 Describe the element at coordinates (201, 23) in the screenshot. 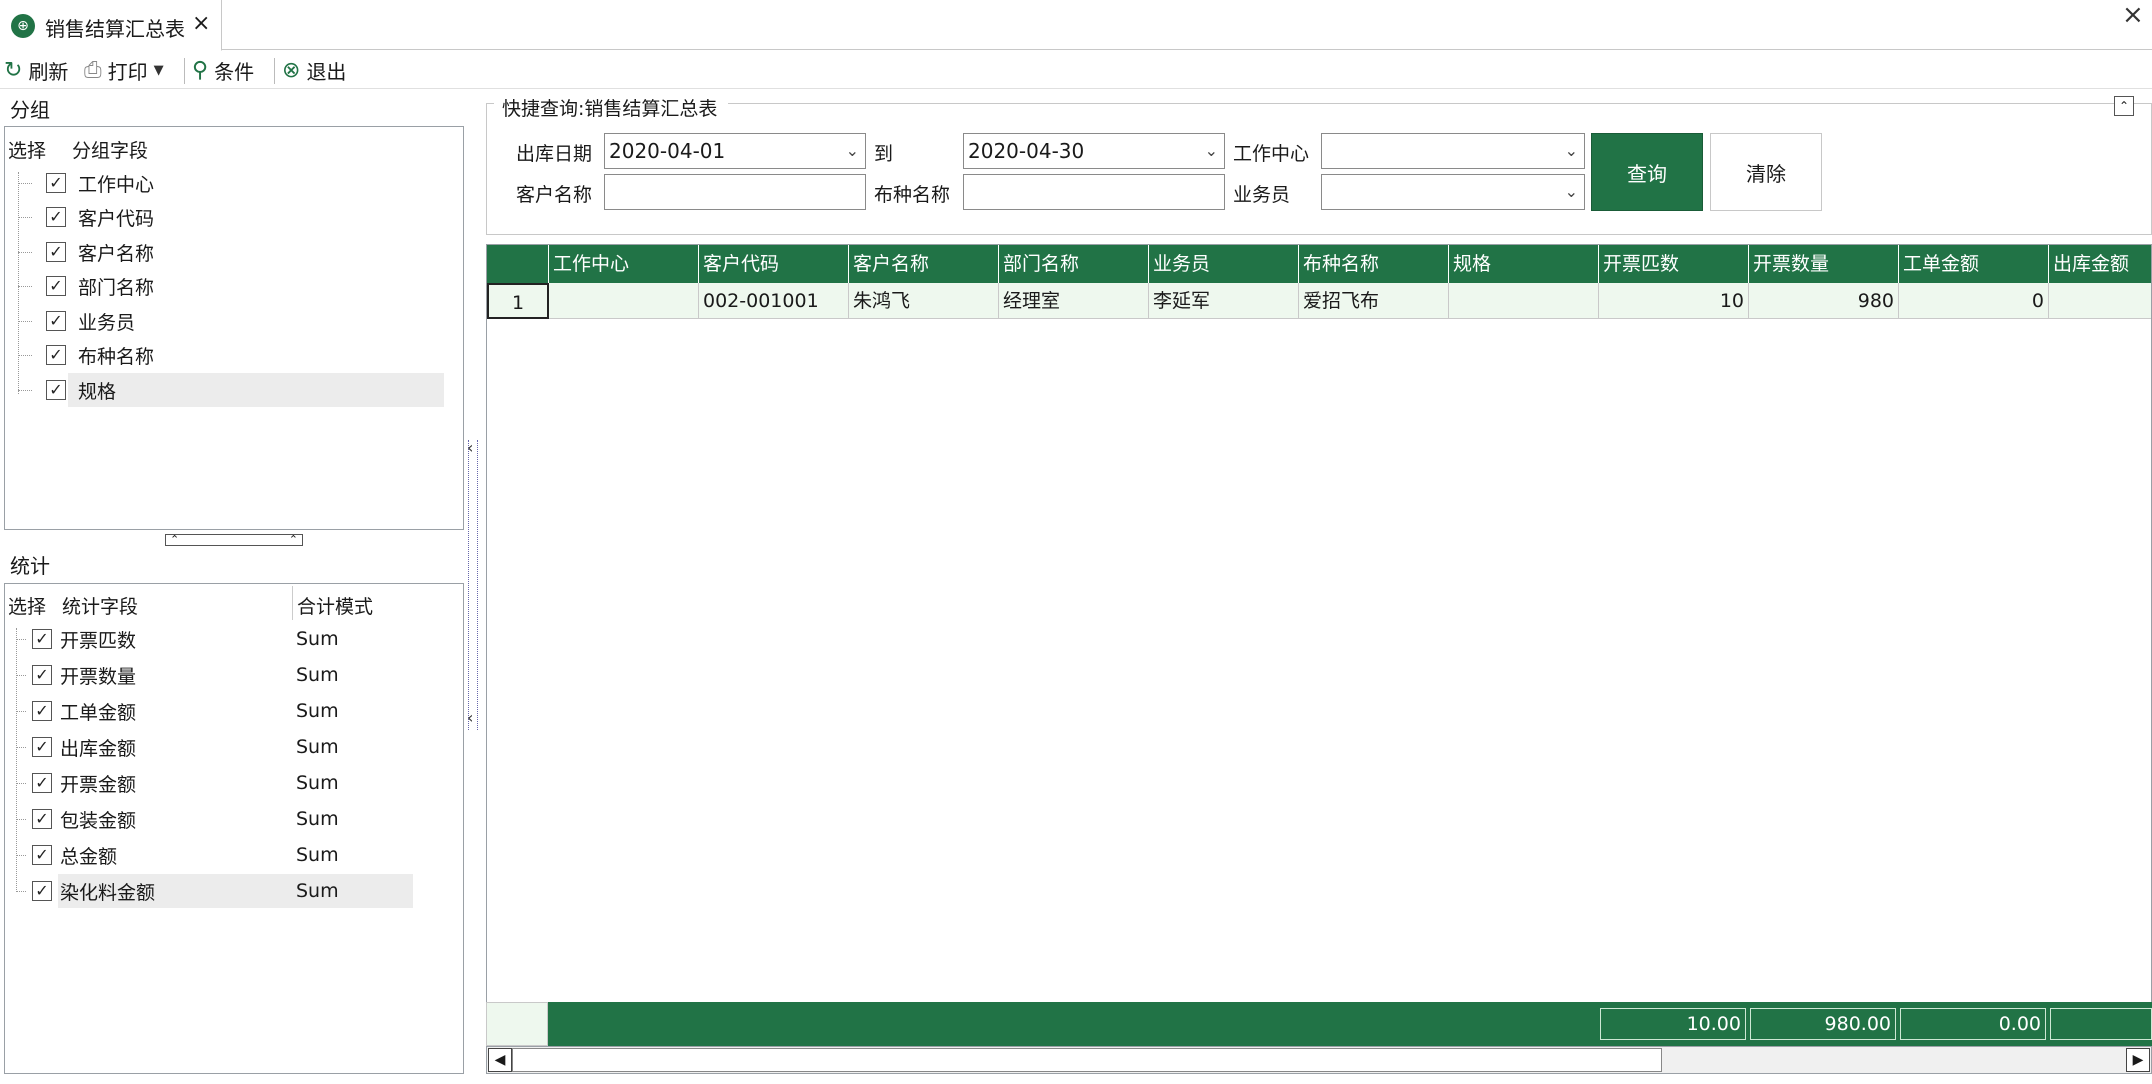

I see `tab-close-icon: ×` at that location.